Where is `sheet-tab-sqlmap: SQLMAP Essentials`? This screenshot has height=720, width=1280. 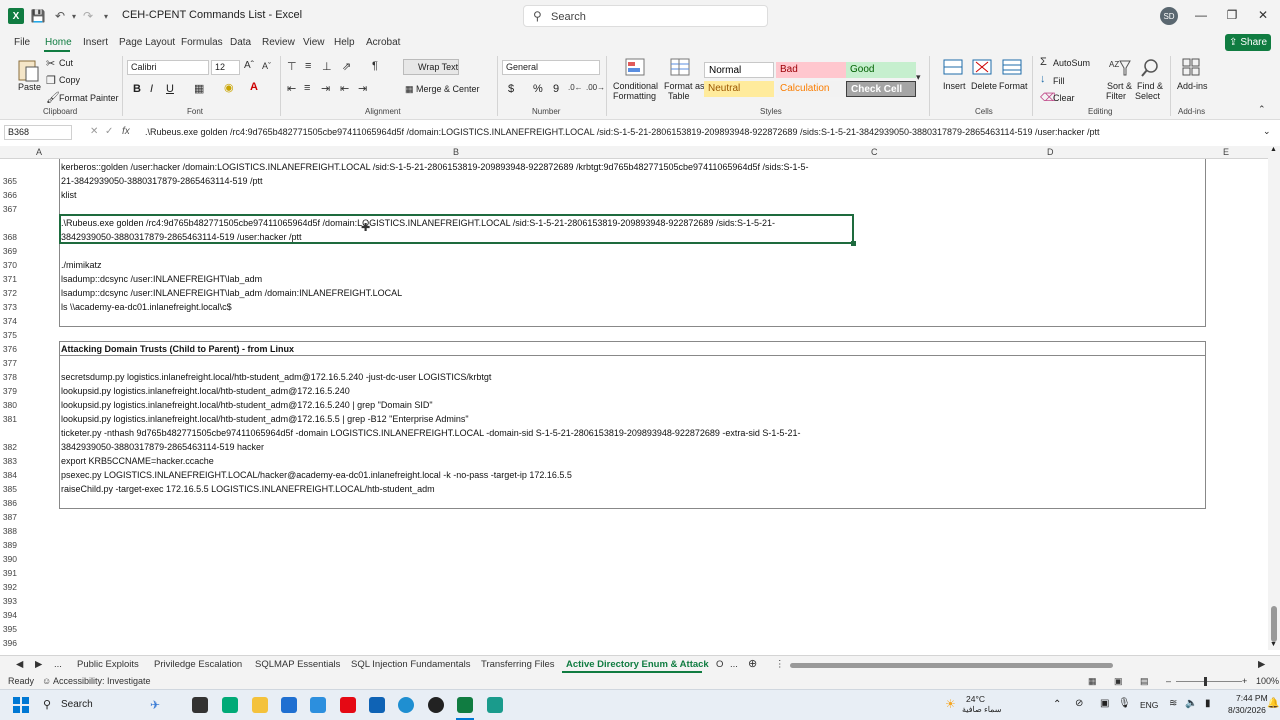
sheet-tab-sqlmap: SQLMAP Essentials is located at coordinates (297, 664).